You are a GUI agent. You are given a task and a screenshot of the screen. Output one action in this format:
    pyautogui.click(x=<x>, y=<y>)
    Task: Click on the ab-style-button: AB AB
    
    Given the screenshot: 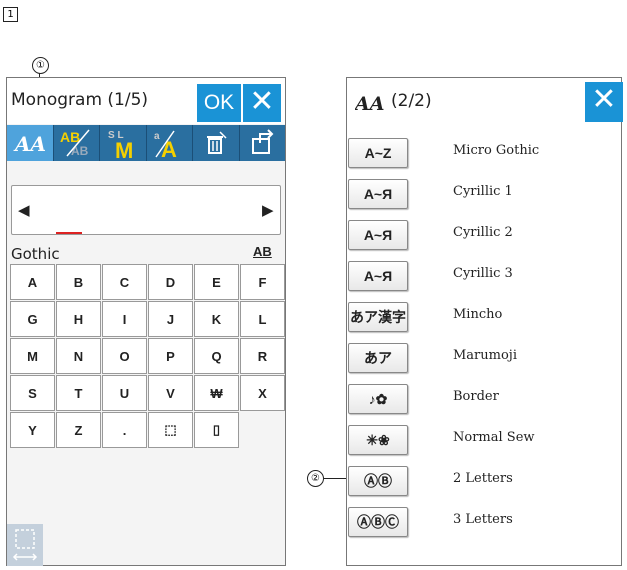 What is the action you would take?
    pyautogui.click(x=77, y=143)
    